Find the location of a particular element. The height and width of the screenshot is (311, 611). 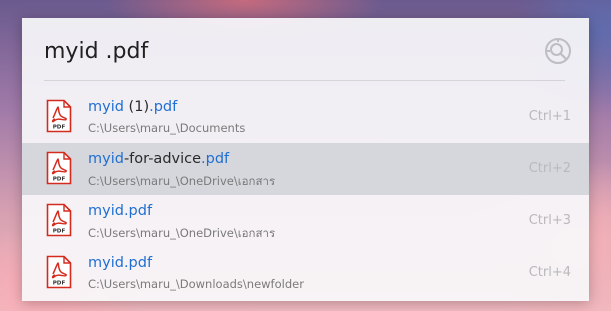

result-title: myid-for-advice.pdf is located at coordinates (158, 159).